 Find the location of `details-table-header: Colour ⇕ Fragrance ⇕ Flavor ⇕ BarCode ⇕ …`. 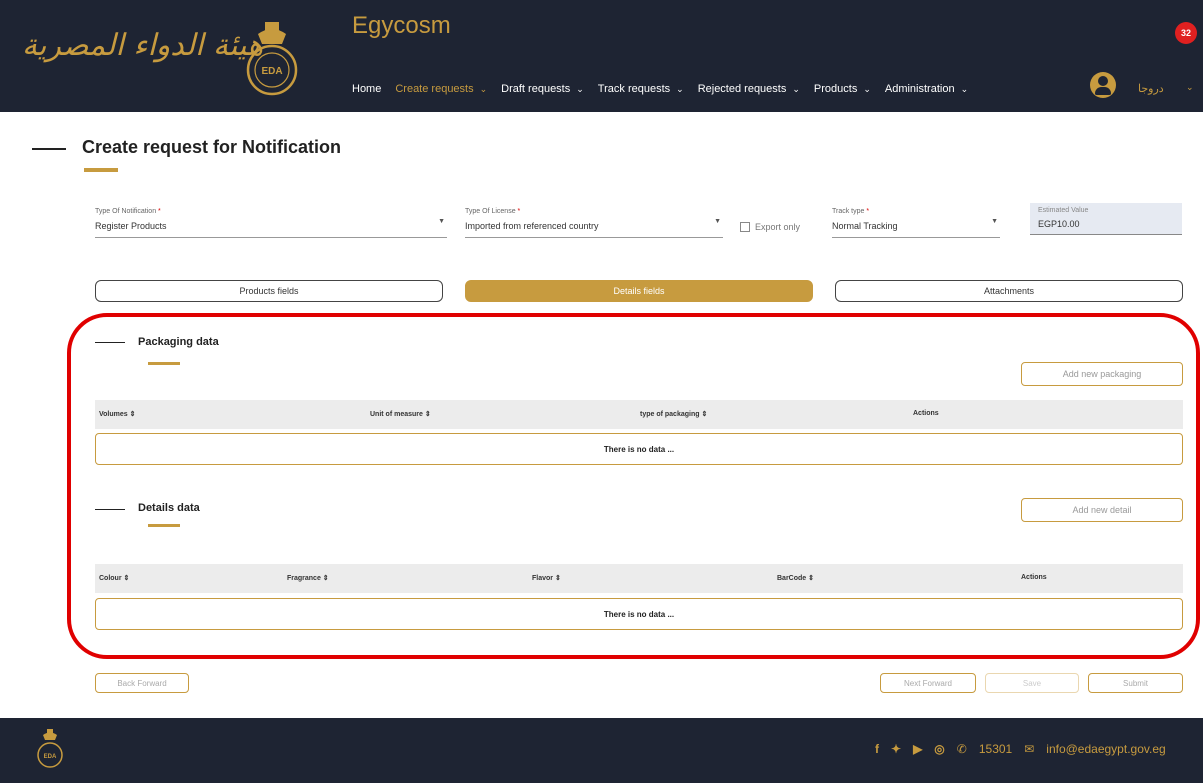

details-table-header: Colour ⇕ Fragrance ⇕ Flavor ⇕ BarCode ⇕ … is located at coordinates (639, 578).